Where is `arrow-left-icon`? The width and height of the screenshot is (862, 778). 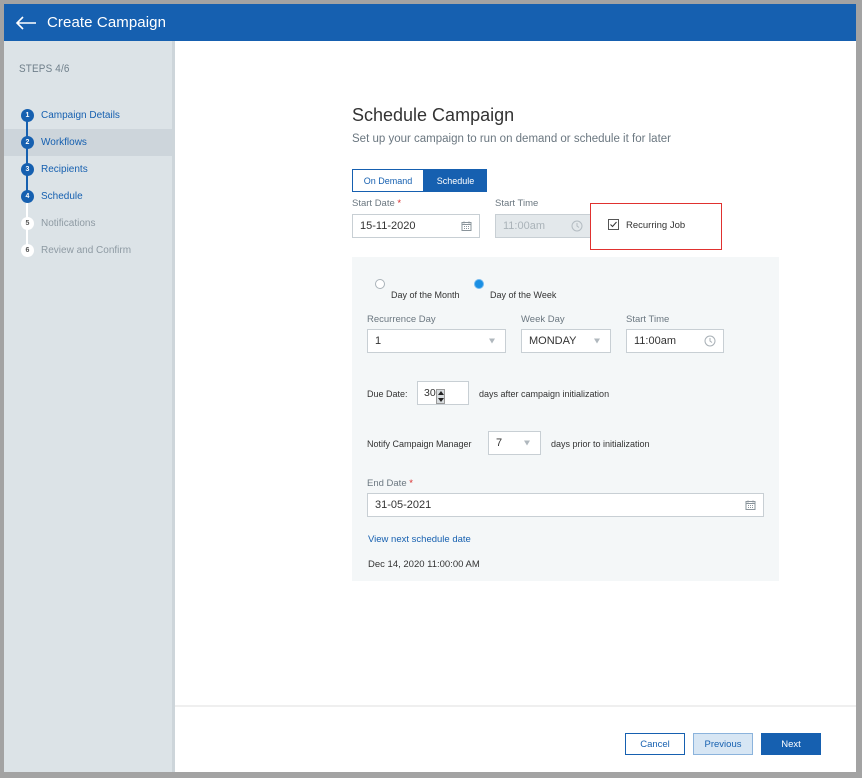
arrow-left-icon is located at coordinates (25, 22).